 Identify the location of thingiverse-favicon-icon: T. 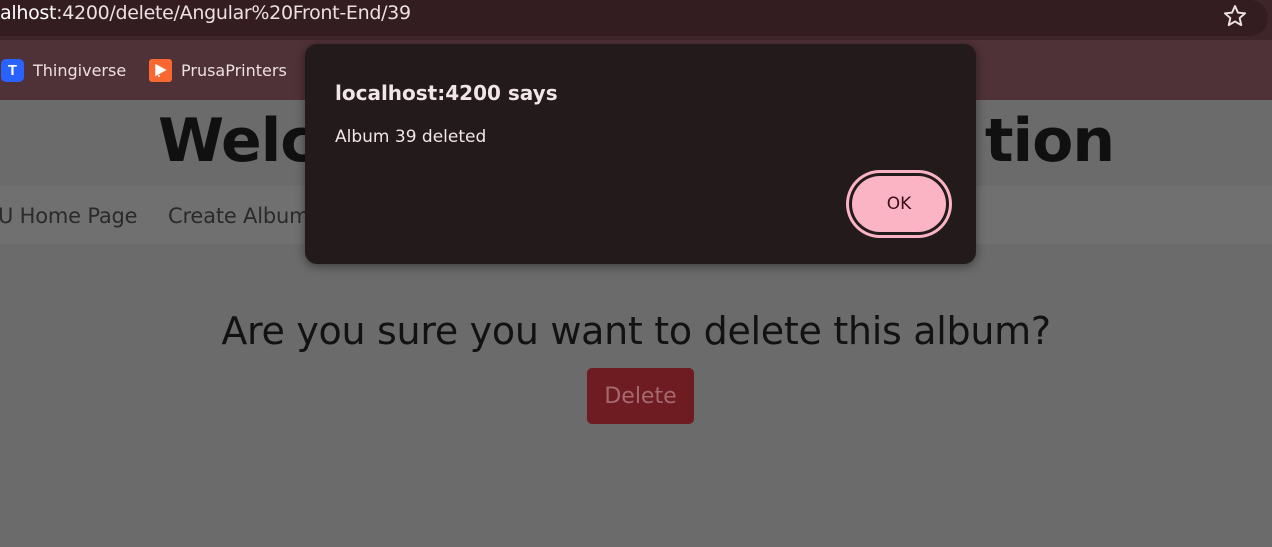
(12, 70).